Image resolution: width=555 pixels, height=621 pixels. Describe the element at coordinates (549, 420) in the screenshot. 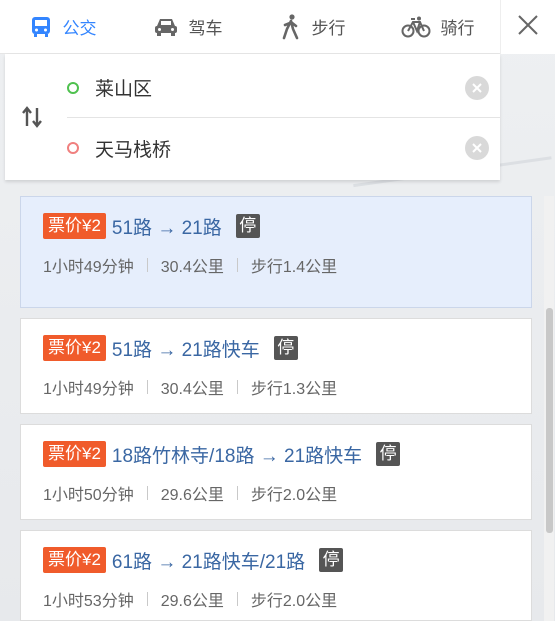

I see `results-scrollbar-thumb` at that location.